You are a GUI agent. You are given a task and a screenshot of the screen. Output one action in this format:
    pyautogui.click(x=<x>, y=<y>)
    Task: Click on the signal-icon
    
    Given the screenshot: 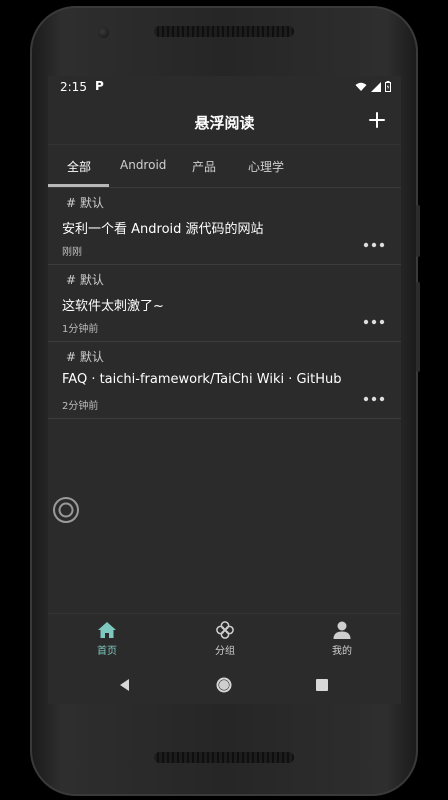 What is the action you would take?
    pyautogui.click(x=376, y=86)
    